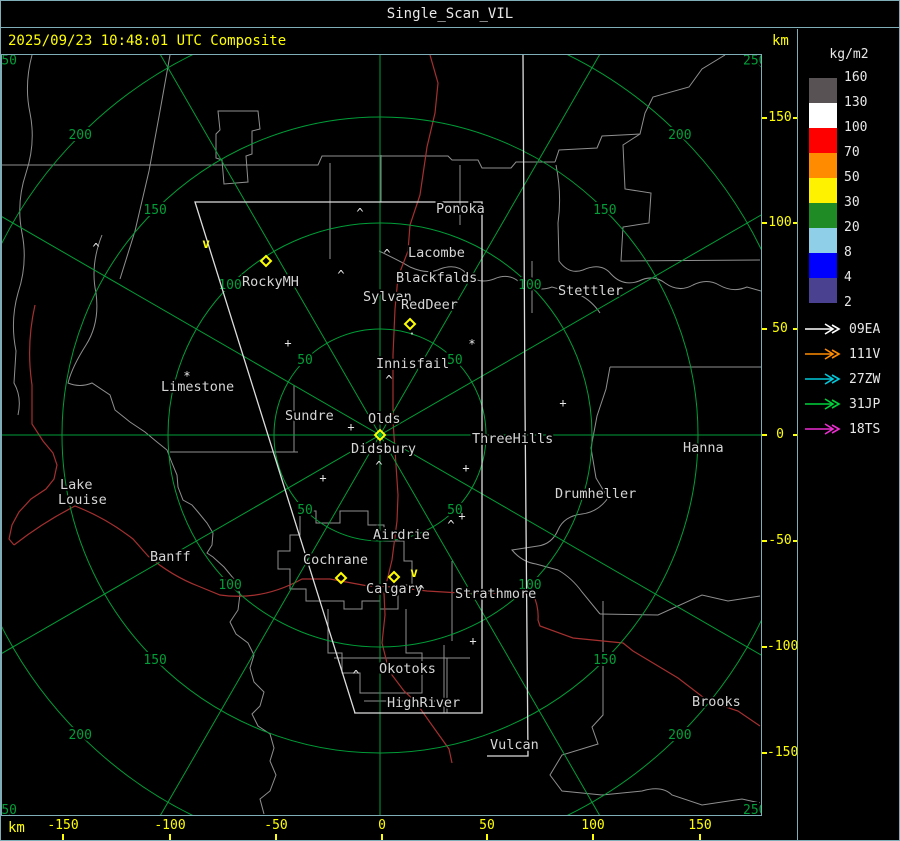 Image resolution: width=900 pixels, height=841 pixels. Describe the element at coordinates (703, 448) in the screenshot. I see `city-label: Hanna` at that location.